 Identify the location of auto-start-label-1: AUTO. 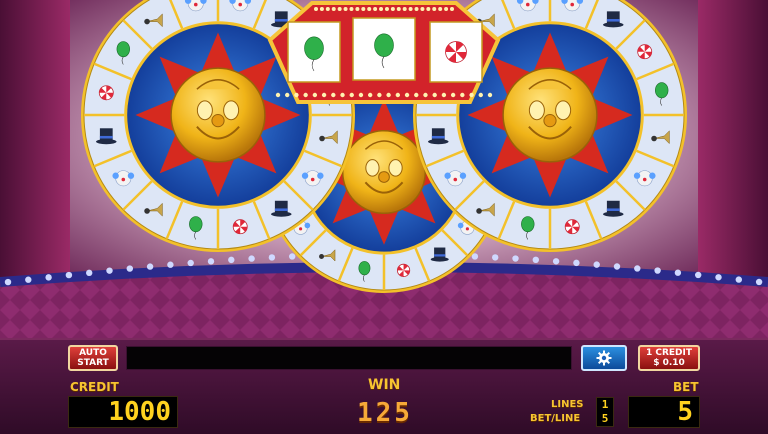
(93, 353).